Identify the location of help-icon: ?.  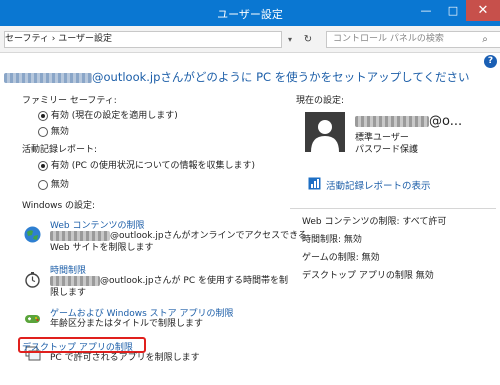
(490, 61).